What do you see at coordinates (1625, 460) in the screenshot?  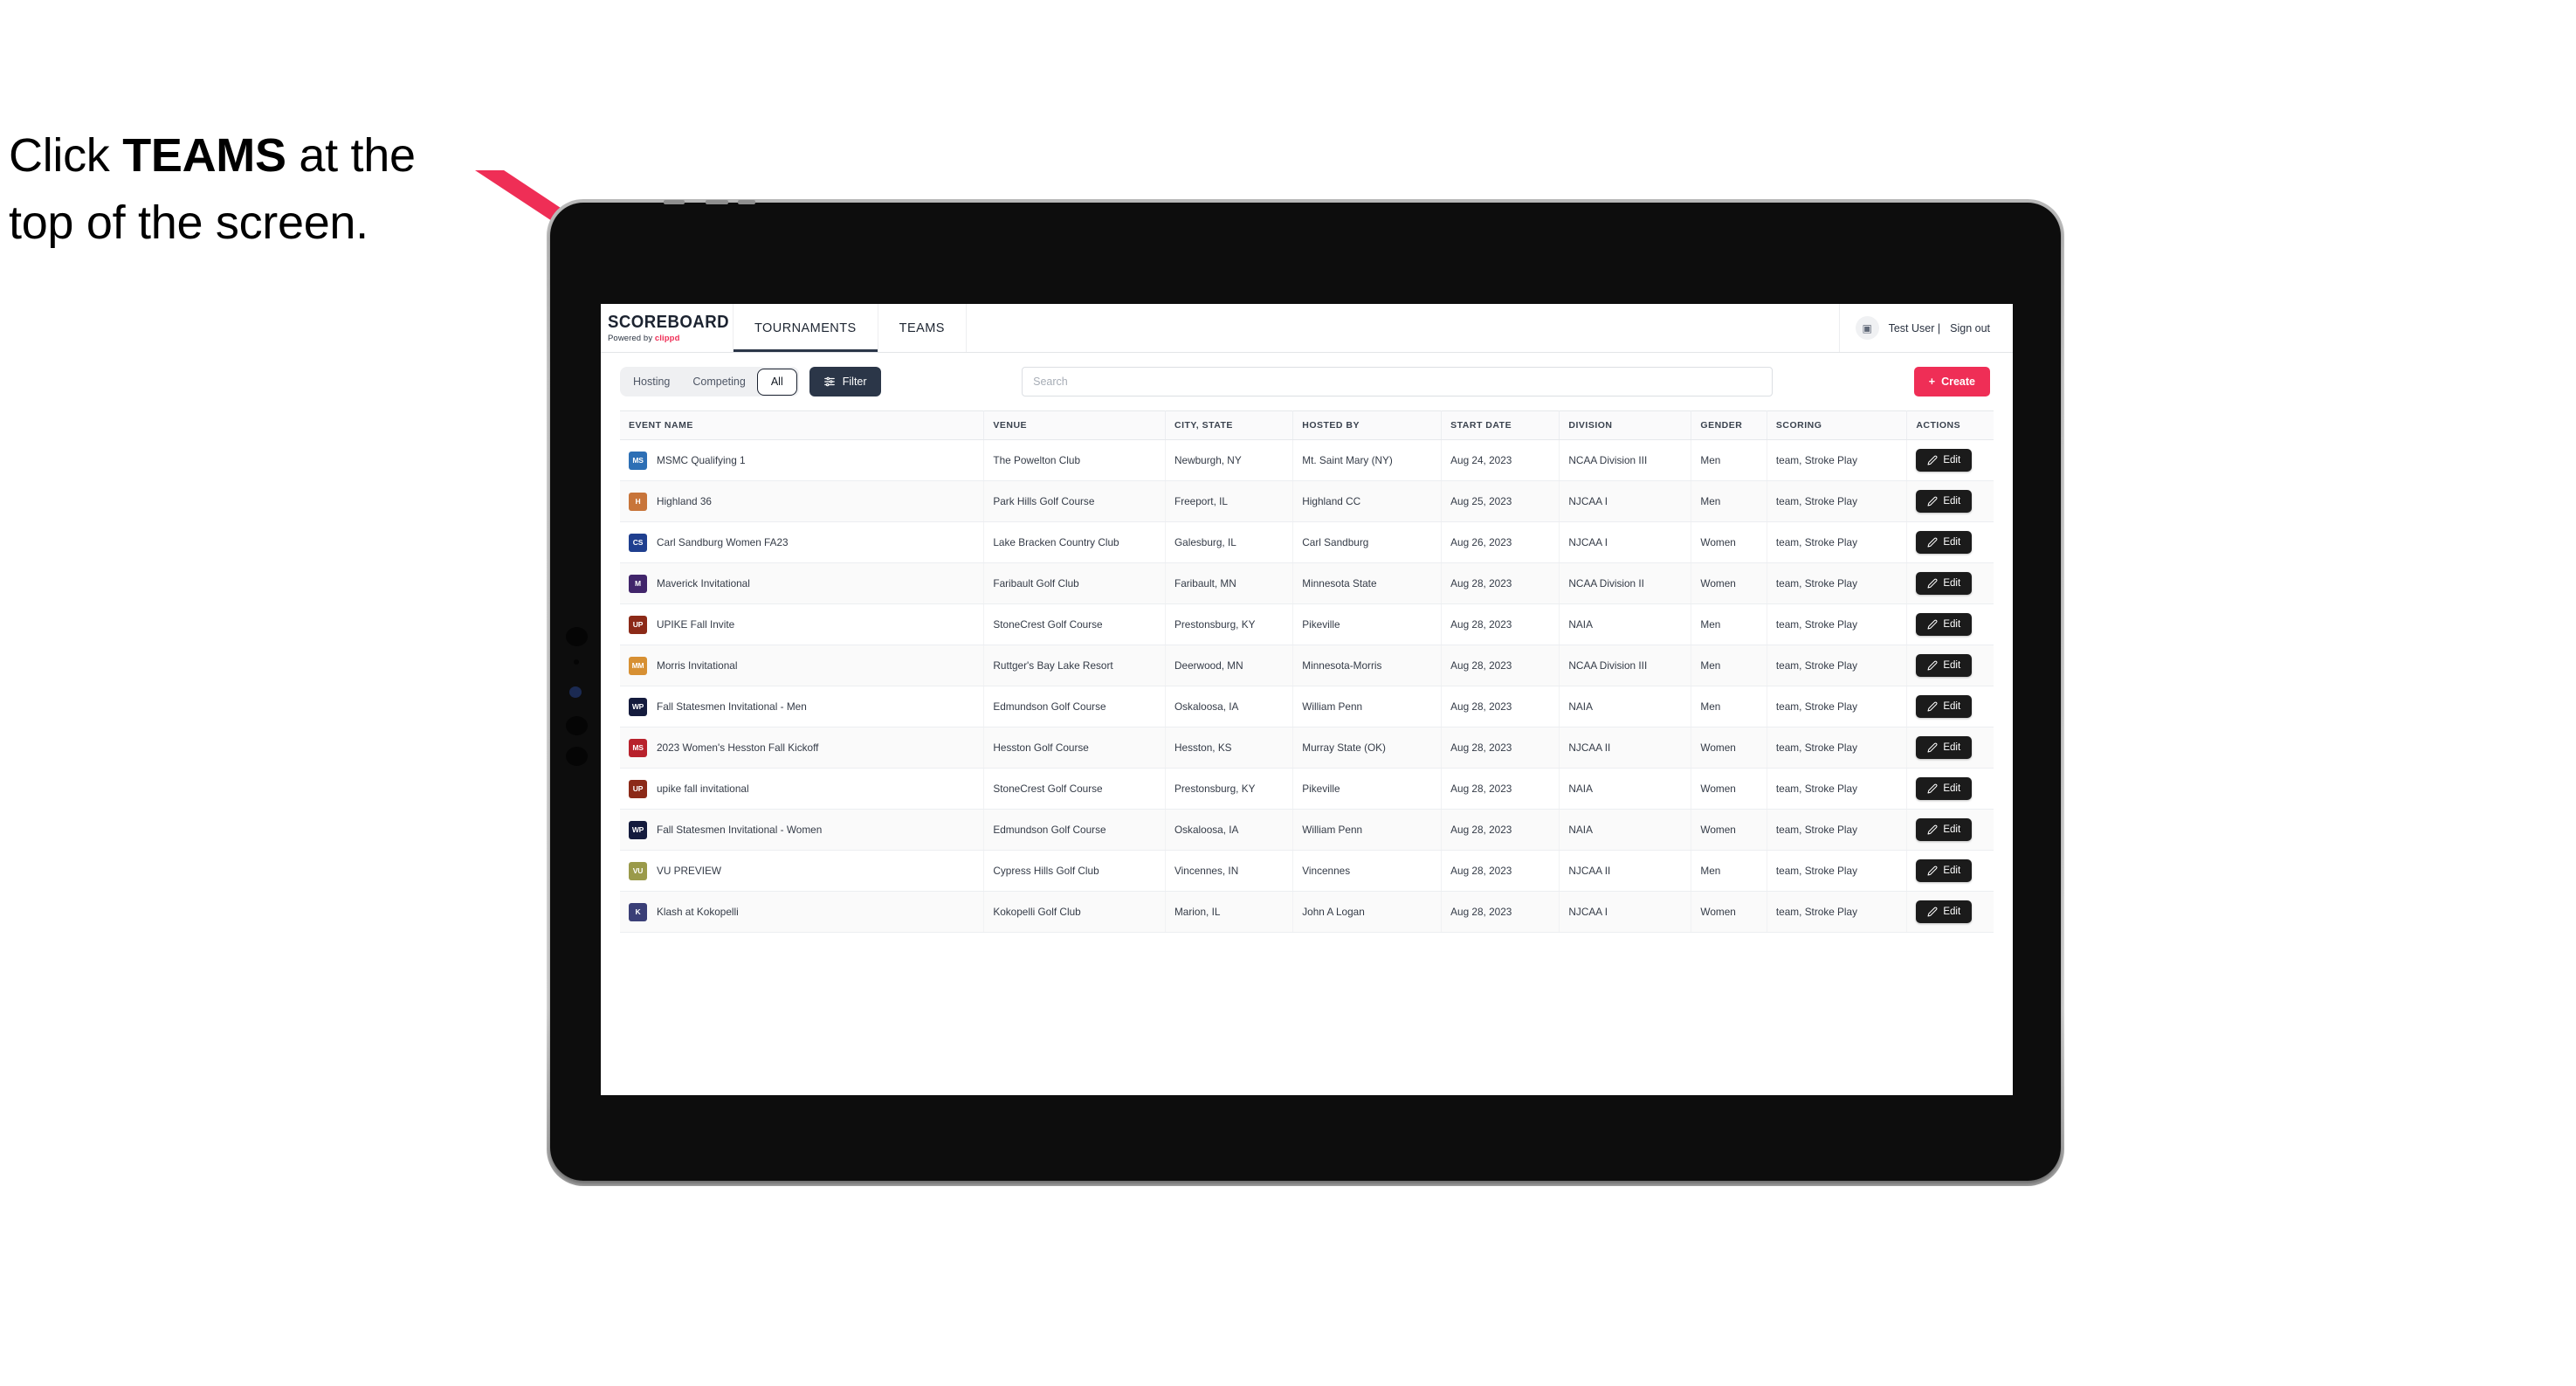 I see `cell-division: NCAA Division III` at bounding box center [1625, 460].